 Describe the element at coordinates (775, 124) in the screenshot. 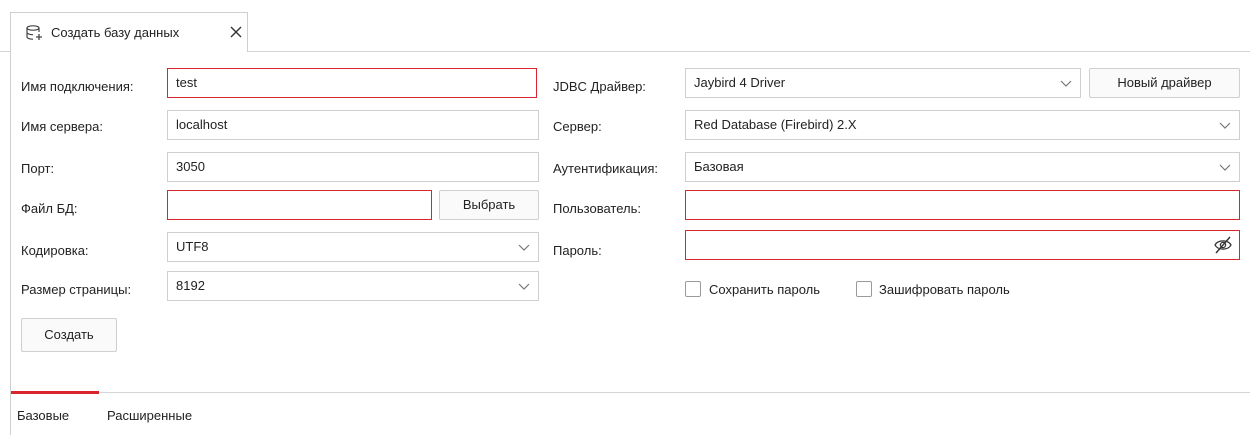

I see `server-value: Red Database (Firebird) 2.X` at that location.